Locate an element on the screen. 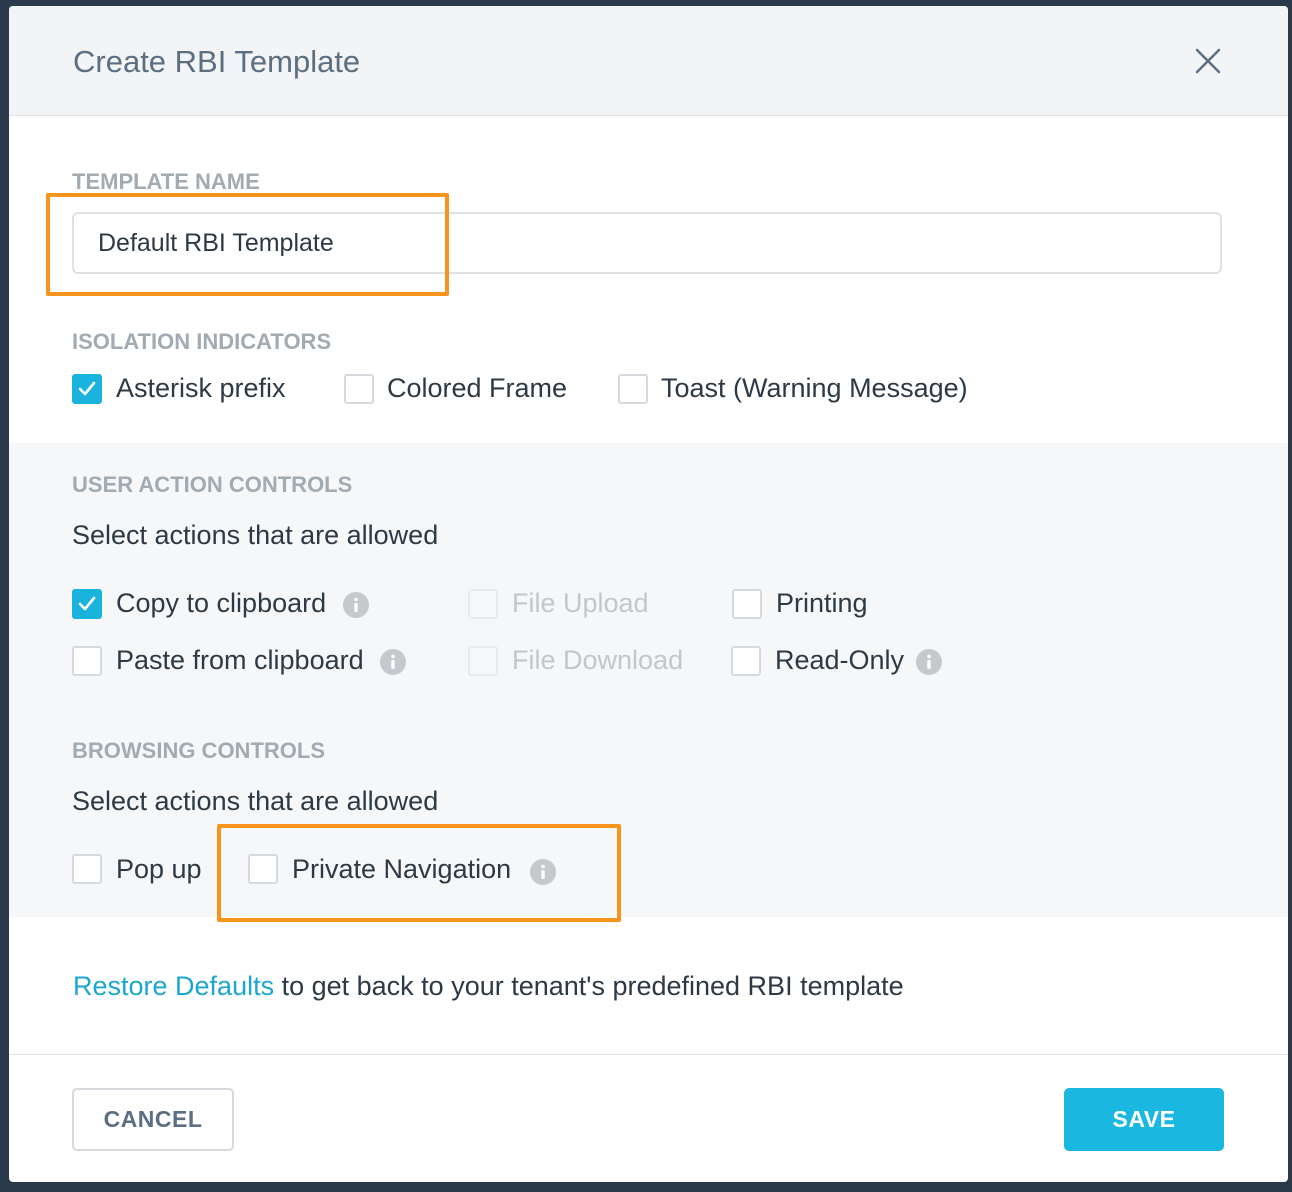  copy-to-clipboard-label: Copy to clipboard is located at coordinates (221, 603).